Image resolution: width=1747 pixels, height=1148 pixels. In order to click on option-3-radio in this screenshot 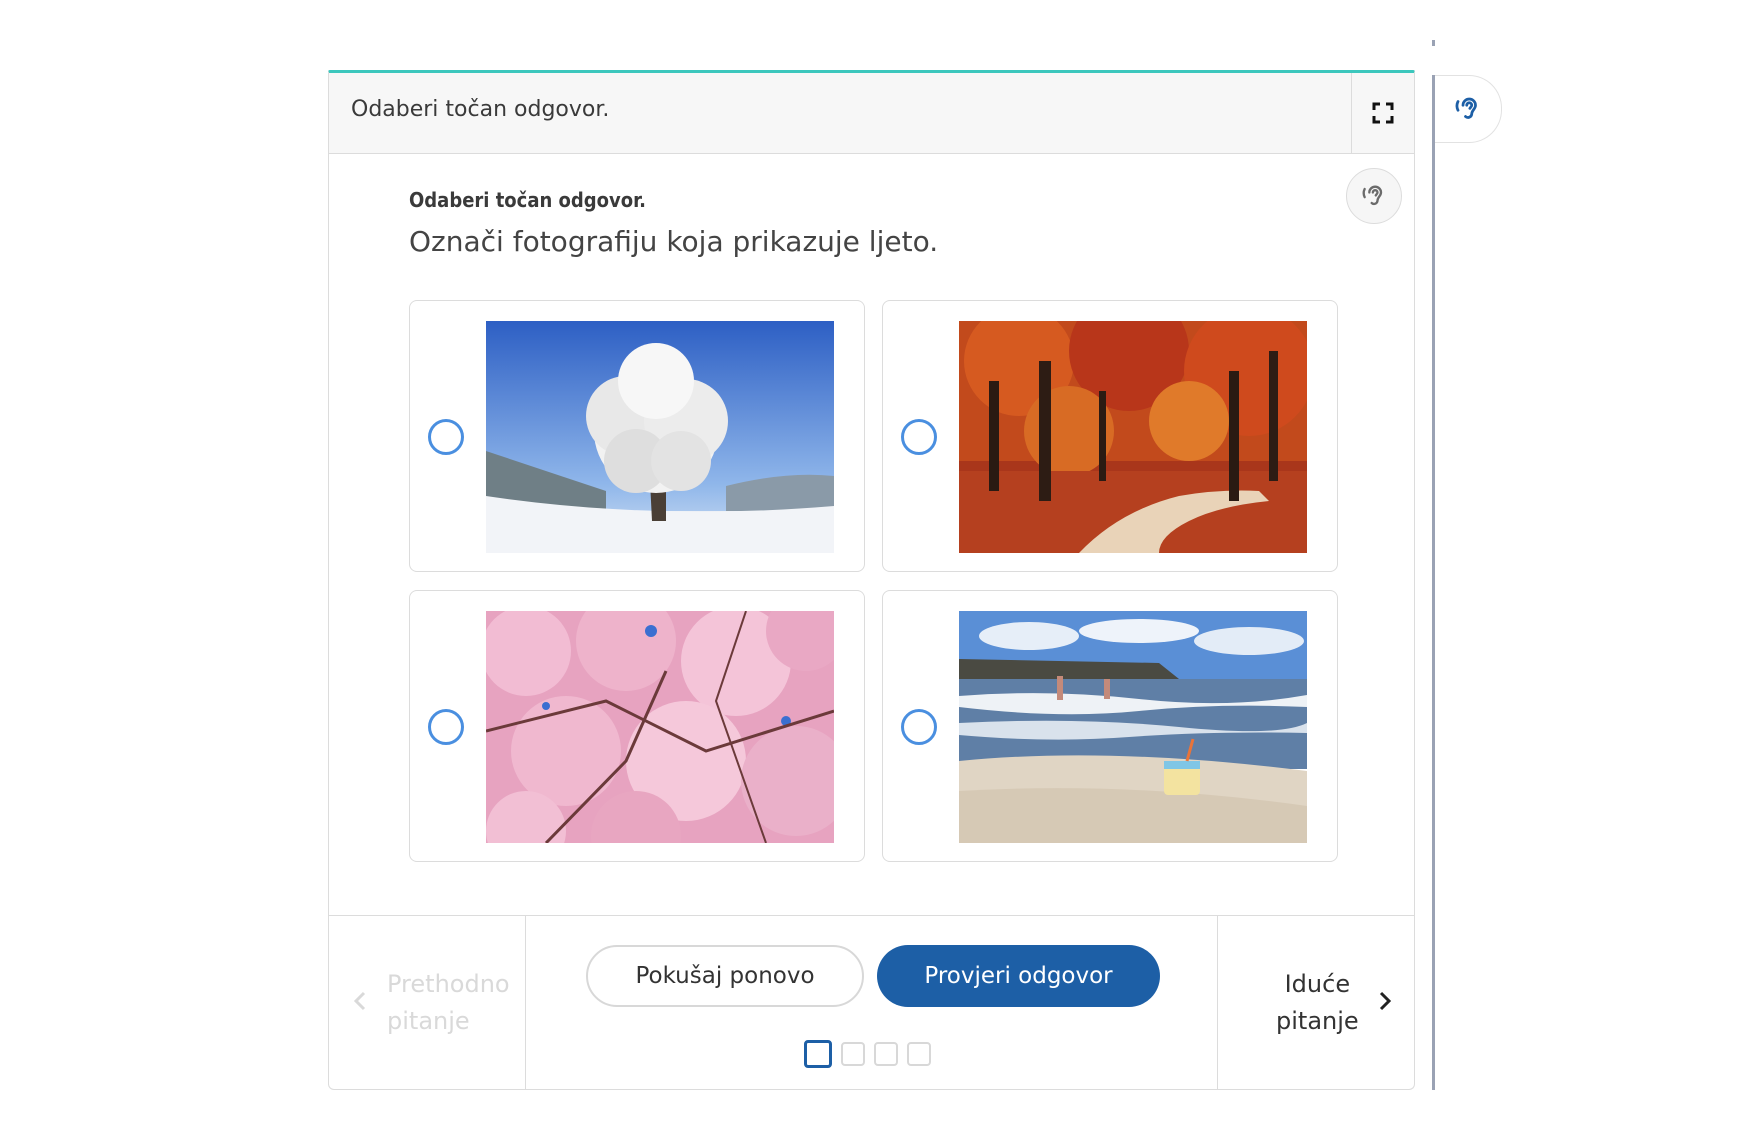, I will do `click(446, 727)`.